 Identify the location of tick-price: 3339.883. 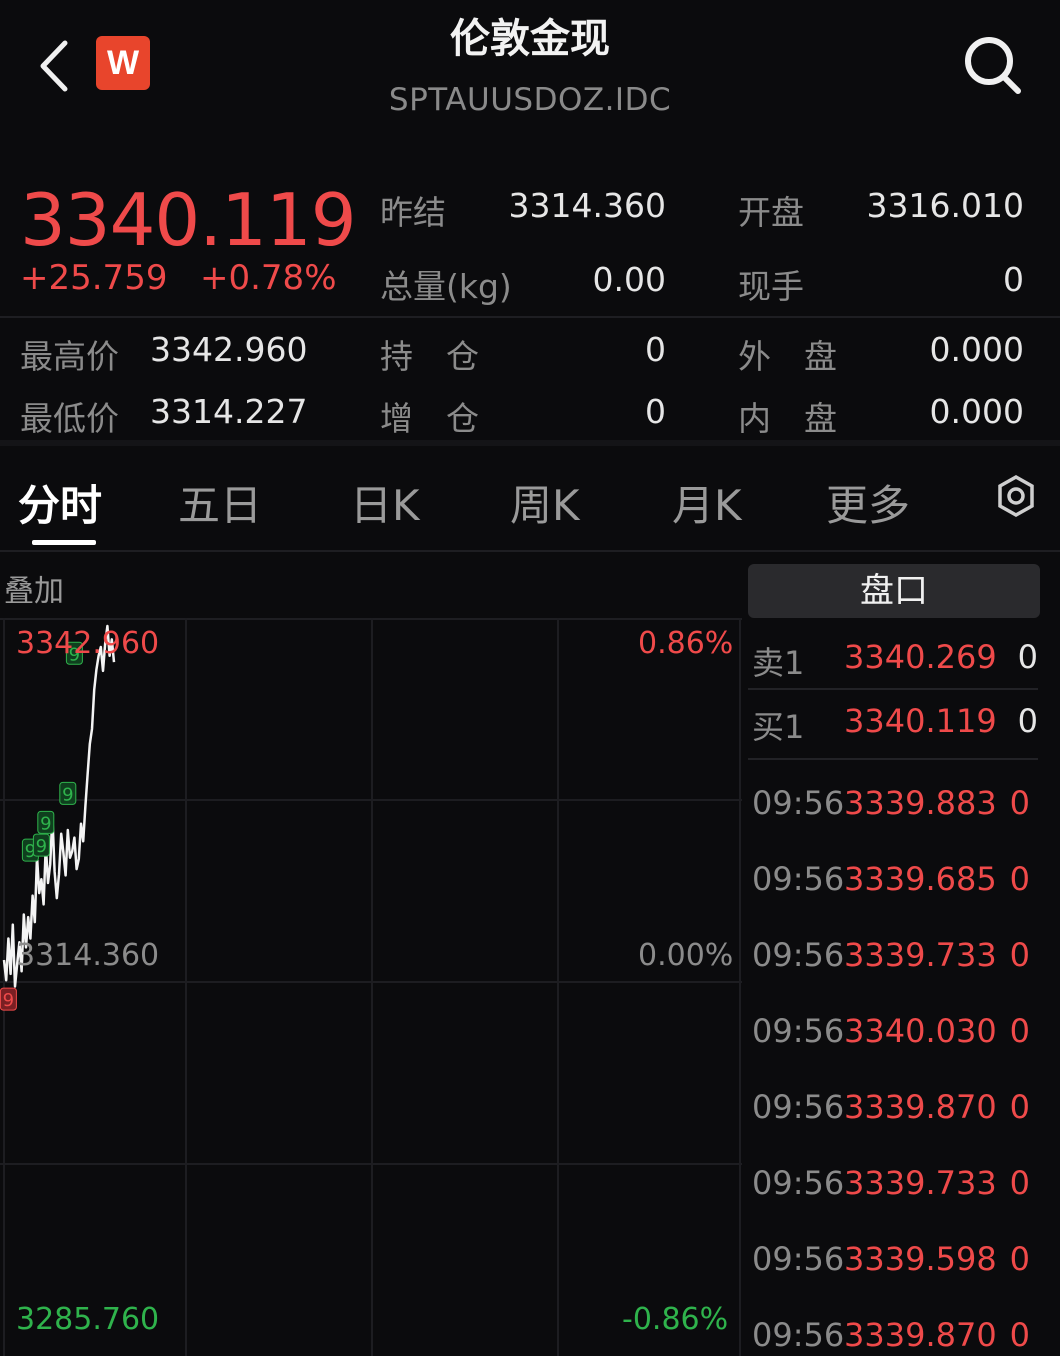
(920, 803).